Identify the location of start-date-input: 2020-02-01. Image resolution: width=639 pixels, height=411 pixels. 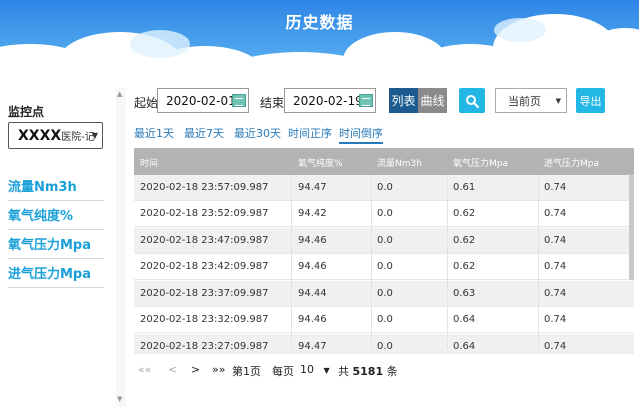
(203, 100).